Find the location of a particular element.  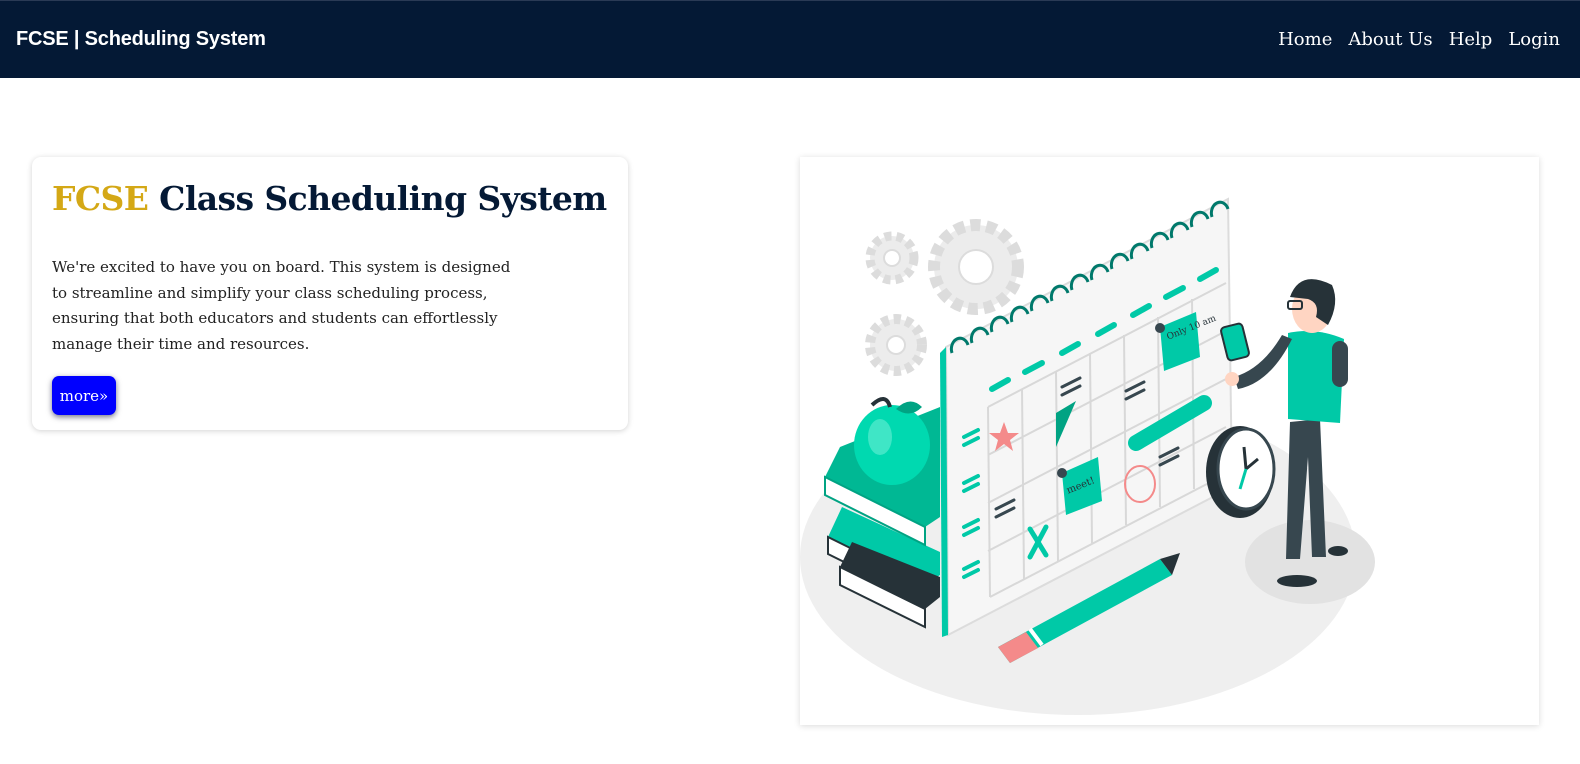

nav-links: Home About Us Help Login is located at coordinates (1419, 39).